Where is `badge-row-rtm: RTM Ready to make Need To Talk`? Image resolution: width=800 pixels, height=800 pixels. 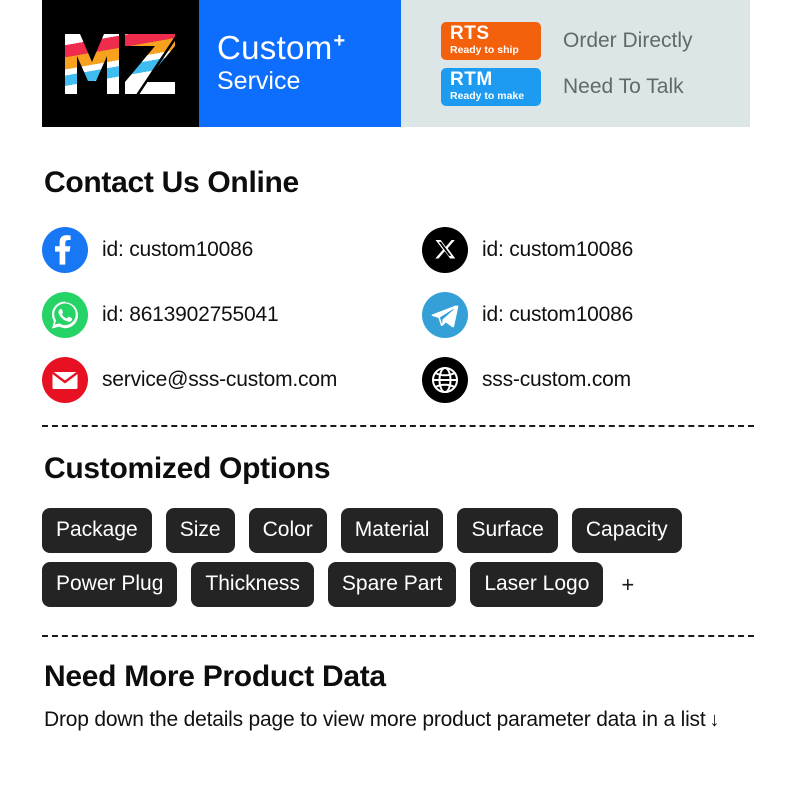
badge-row-rtm: RTM Ready to make Need To Talk is located at coordinates (595, 86).